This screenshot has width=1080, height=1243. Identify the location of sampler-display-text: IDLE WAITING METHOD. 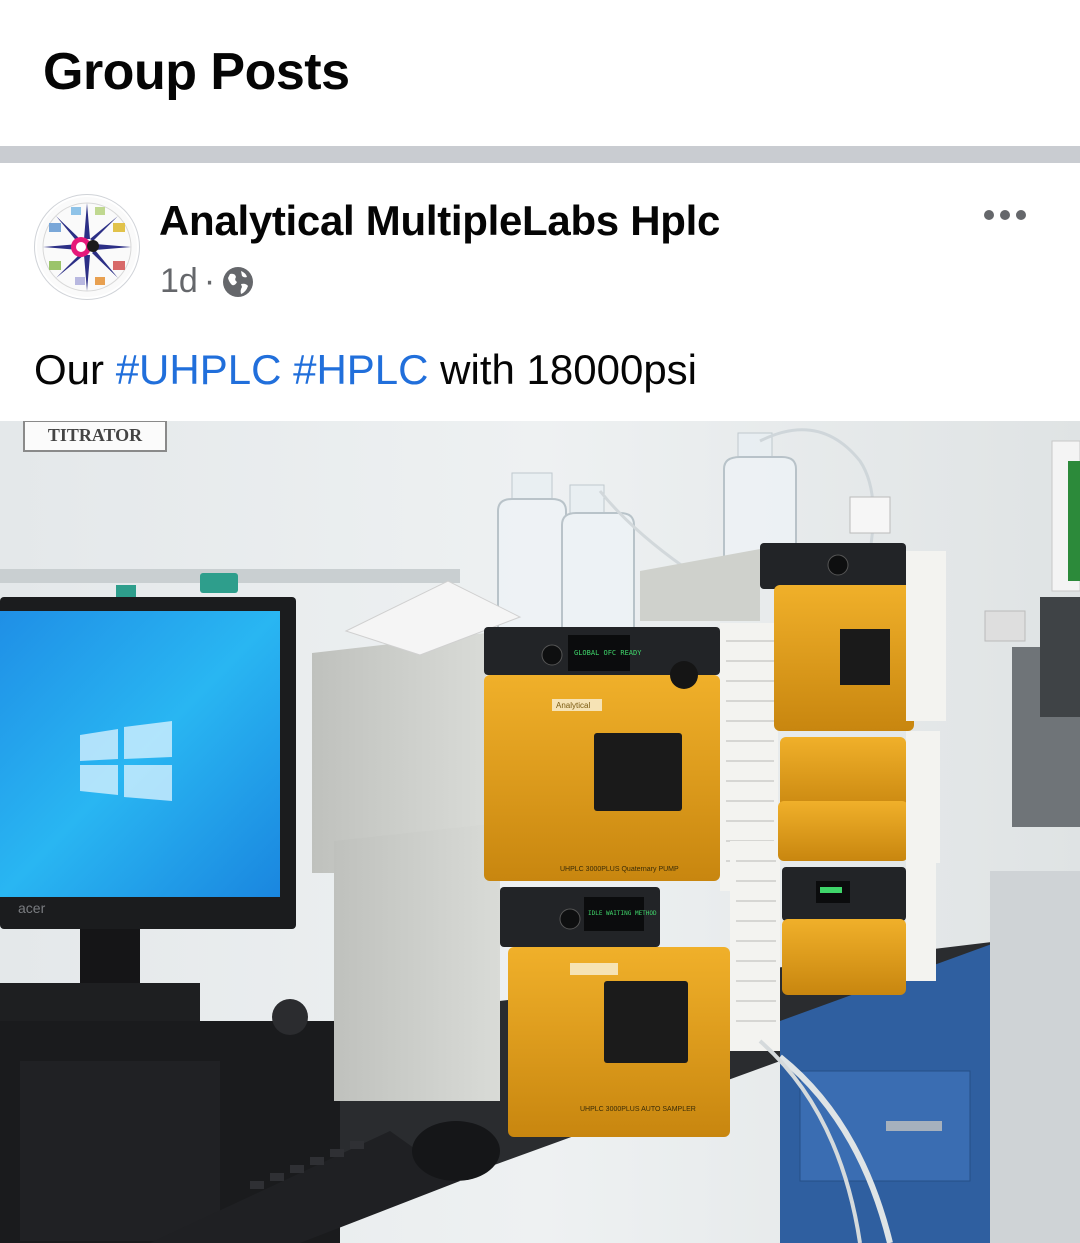
(622, 913).